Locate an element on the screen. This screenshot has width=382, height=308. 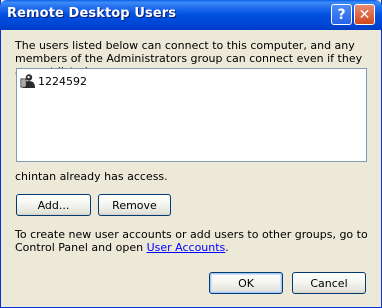
user-accounts-link: User Accounts is located at coordinates (186, 247).